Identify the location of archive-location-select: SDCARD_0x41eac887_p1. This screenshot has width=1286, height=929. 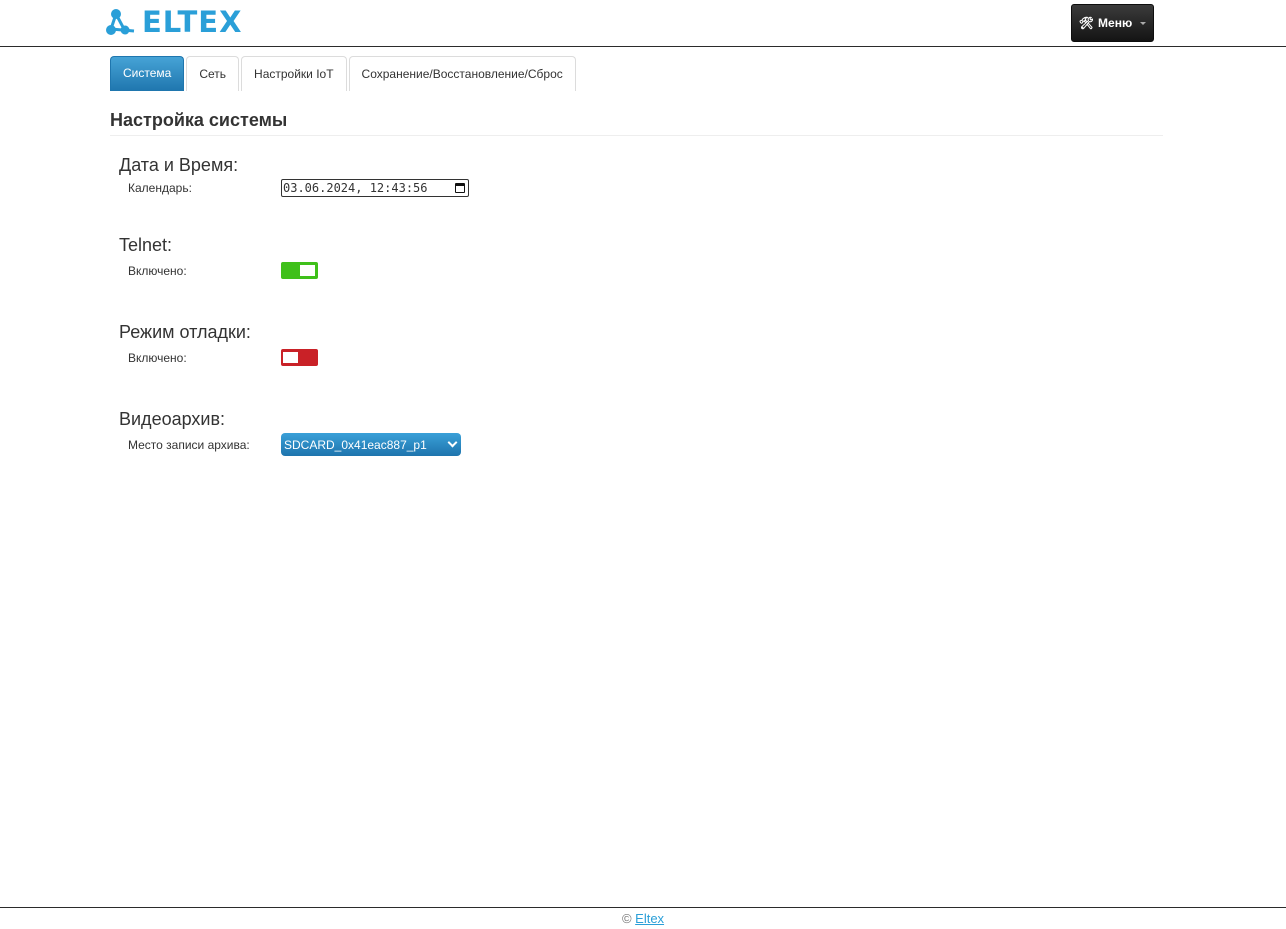
(371, 444).